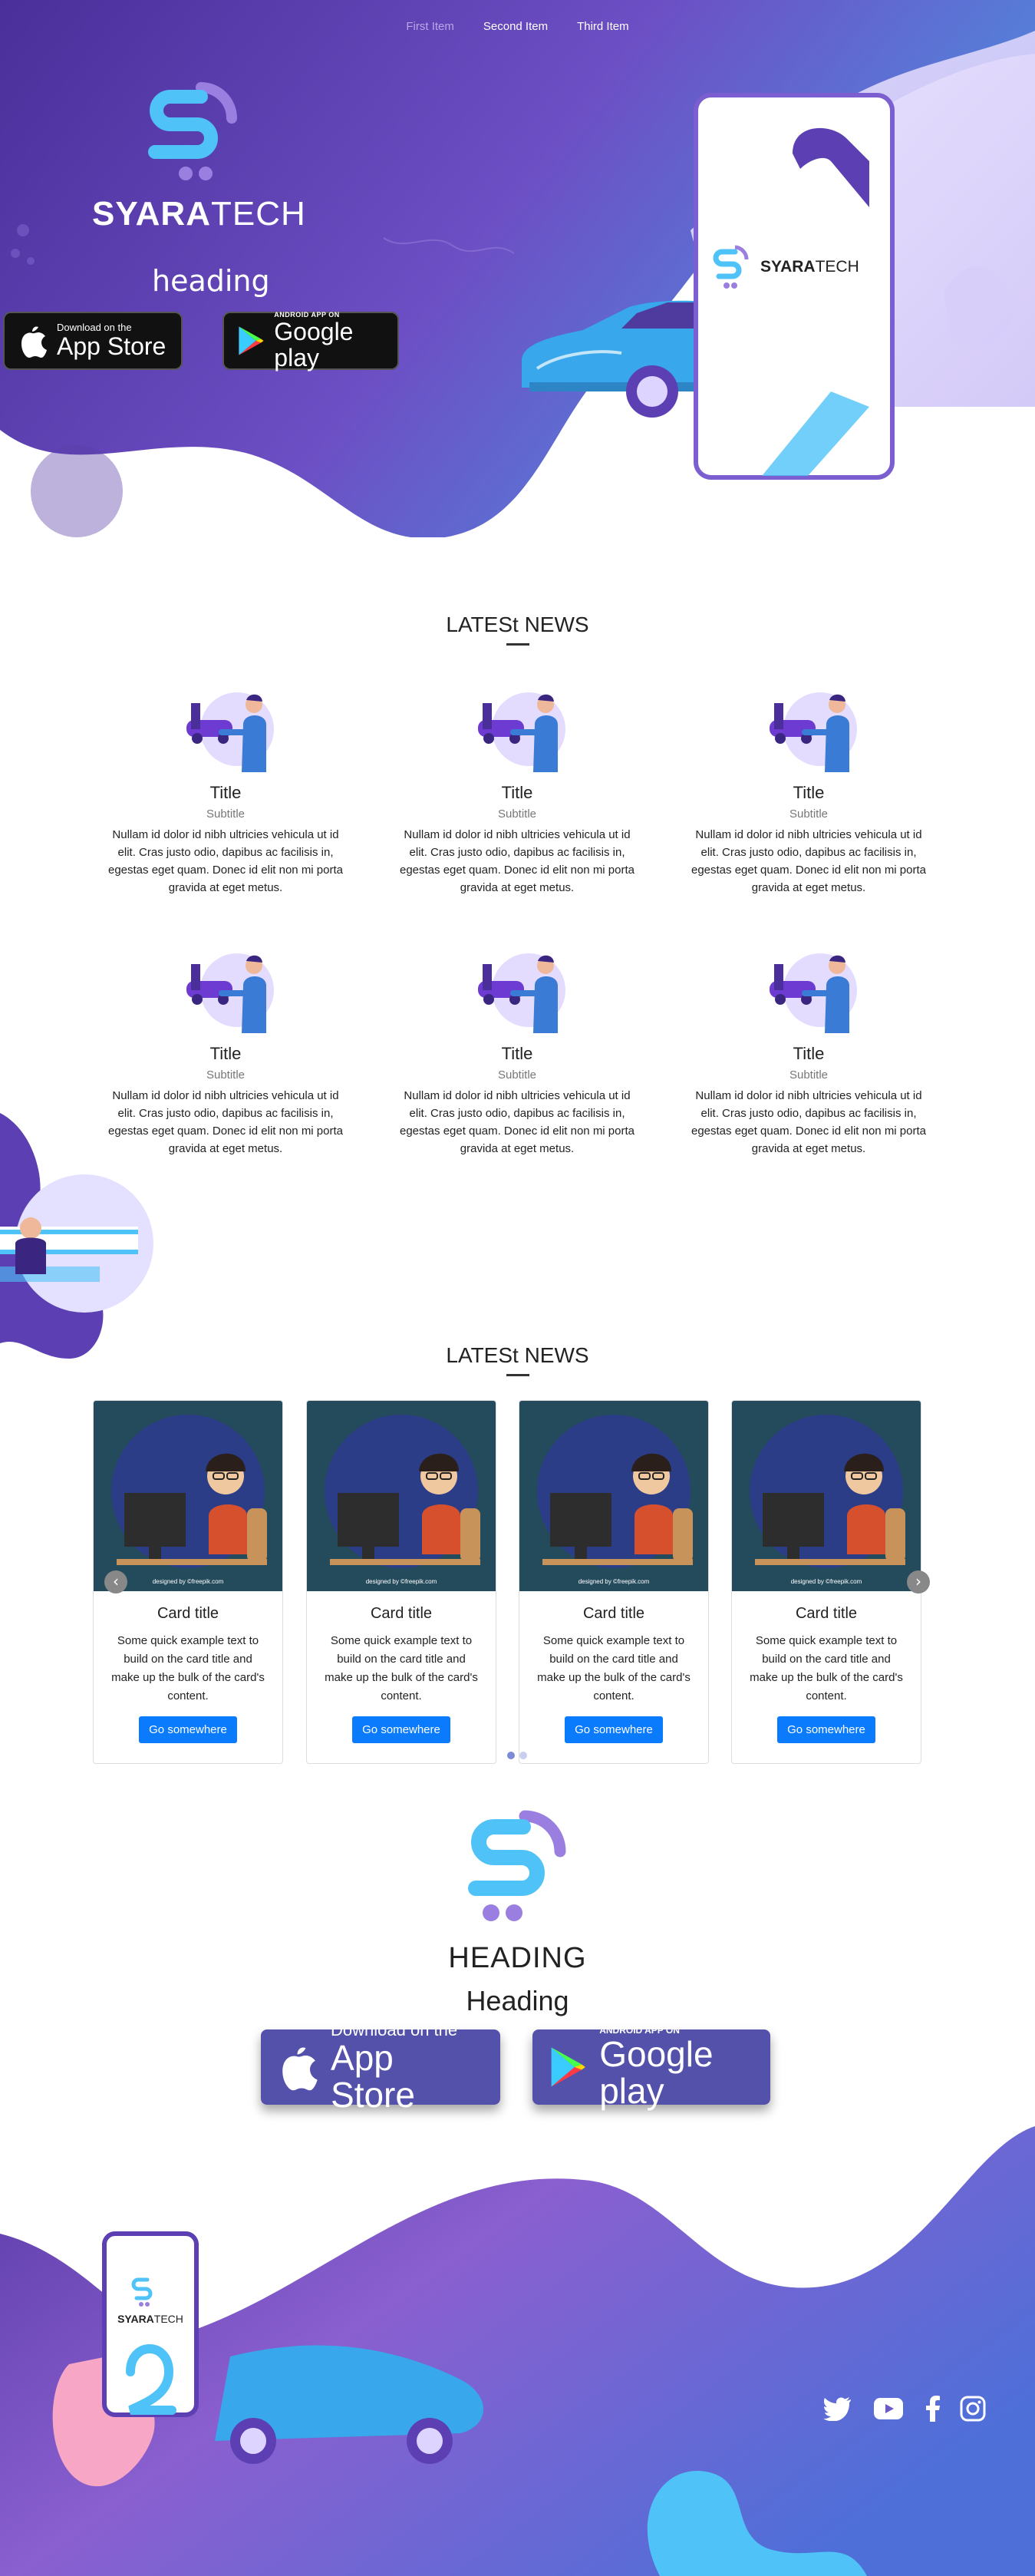 This screenshot has width=1035, height=2576. Describe the element at coordinates (192, 131) in the screenshot. I see `logo-icon` at that location.